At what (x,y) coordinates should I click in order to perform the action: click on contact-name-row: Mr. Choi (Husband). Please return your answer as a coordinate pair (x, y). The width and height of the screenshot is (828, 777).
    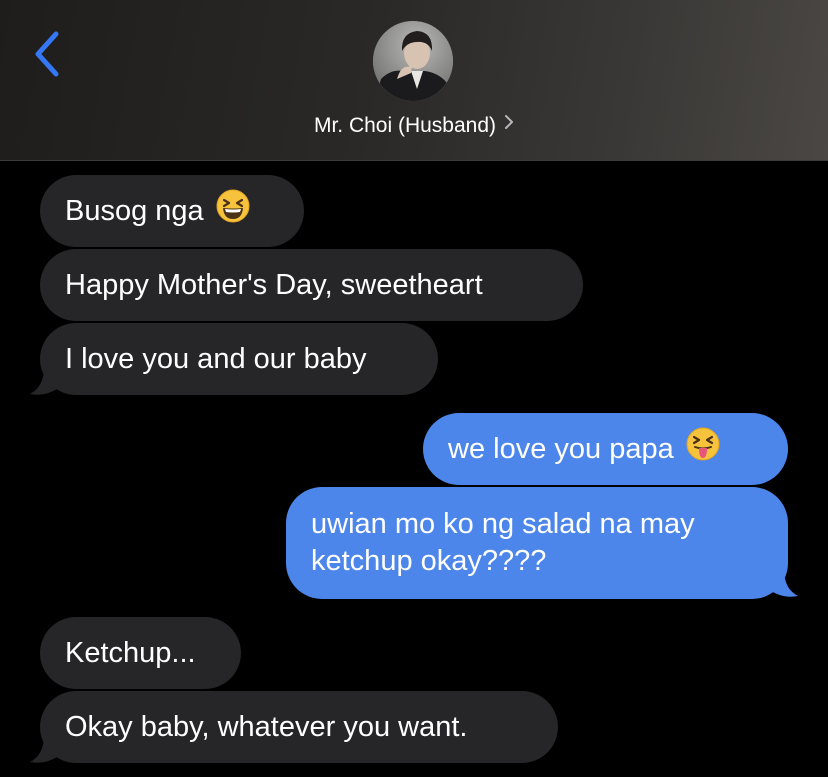
    Looking at the image, I should click on (414, 126).